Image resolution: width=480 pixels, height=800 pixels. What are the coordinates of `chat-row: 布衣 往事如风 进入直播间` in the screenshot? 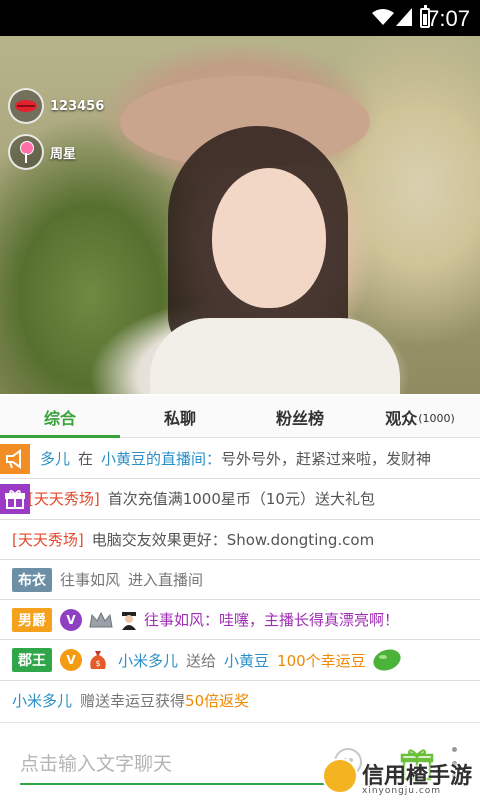 It's located at (240, 580).